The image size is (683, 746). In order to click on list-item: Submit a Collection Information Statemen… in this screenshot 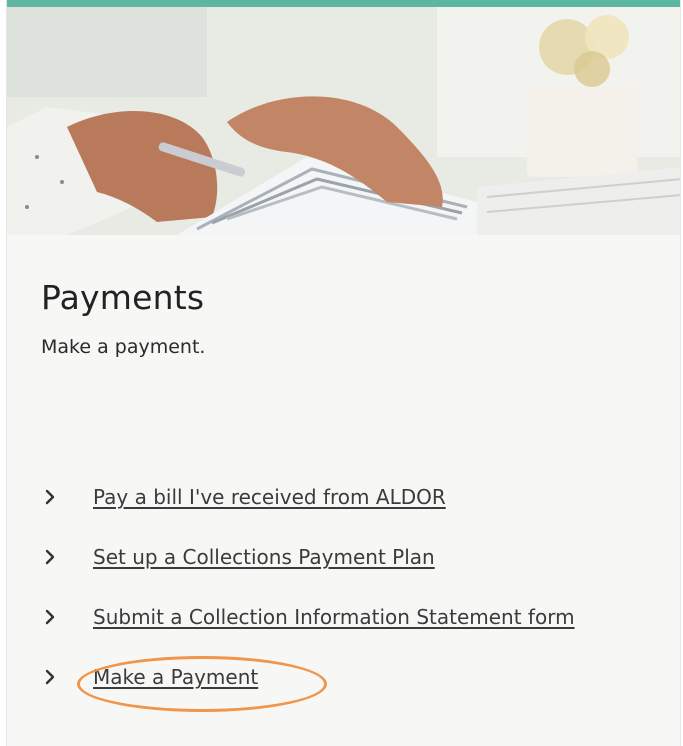, I will do `click(308, 617)`.